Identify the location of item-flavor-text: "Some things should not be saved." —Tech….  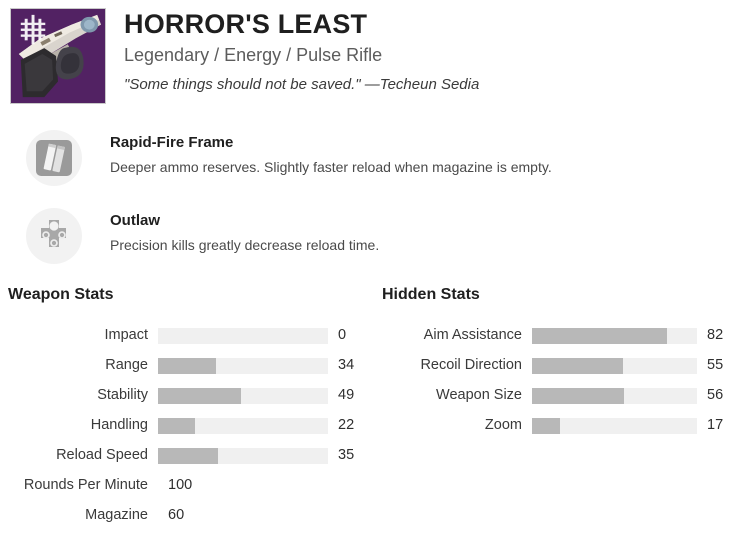
(302, 84).